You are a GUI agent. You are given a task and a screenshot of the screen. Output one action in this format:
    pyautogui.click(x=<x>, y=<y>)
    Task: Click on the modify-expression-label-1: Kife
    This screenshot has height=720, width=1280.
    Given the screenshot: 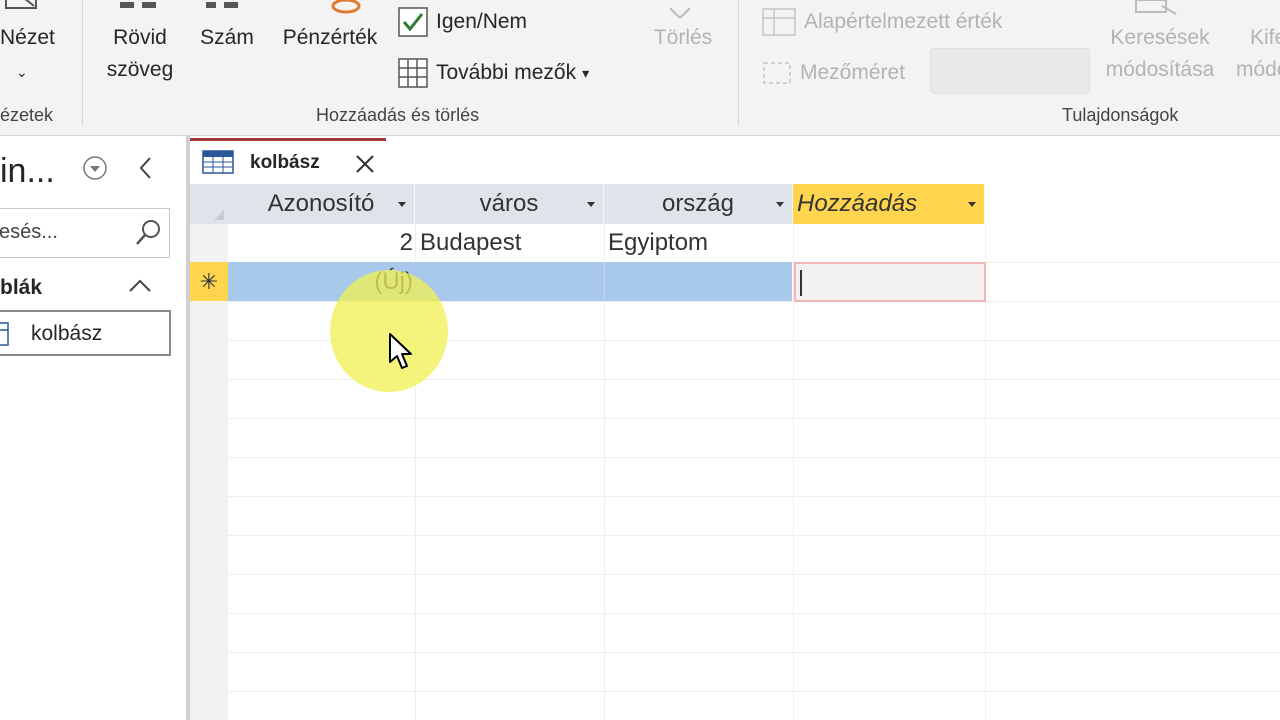 What is the action you would take?
    pyautogui.click(x=1265, y=37)
    